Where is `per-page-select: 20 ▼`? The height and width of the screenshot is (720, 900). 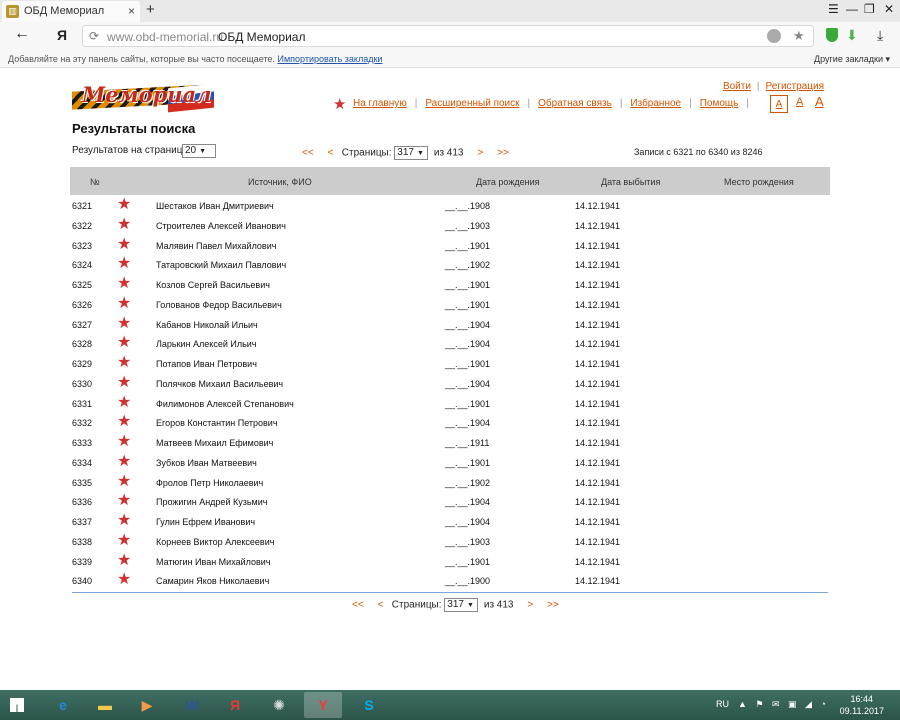 per-page-select: 20 ▼ is located at coordinates (199, 151).